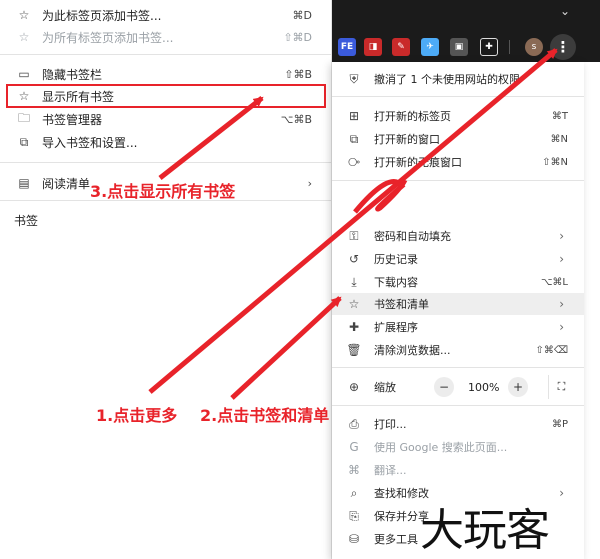  I want to click on extensions-item: ✚ 扩展程序 ›, so click(458, 327).